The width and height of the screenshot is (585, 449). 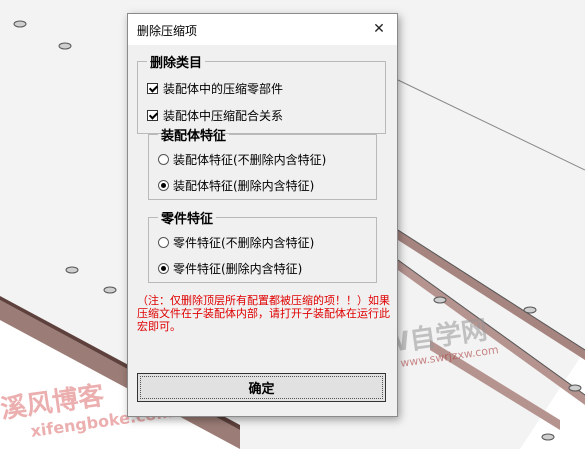 I want to click on radio-label: 装配体特征(不删除内含特征), so click(x=250, y=160).